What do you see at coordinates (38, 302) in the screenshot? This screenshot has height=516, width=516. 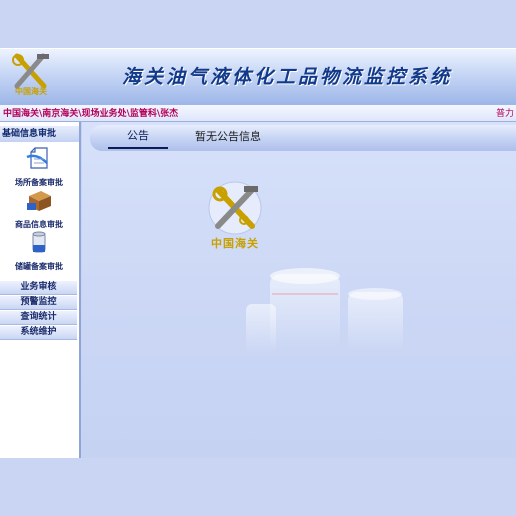 I see `menu-item-alert-monitoring: 预警监控` at bounding box center [38, 302].